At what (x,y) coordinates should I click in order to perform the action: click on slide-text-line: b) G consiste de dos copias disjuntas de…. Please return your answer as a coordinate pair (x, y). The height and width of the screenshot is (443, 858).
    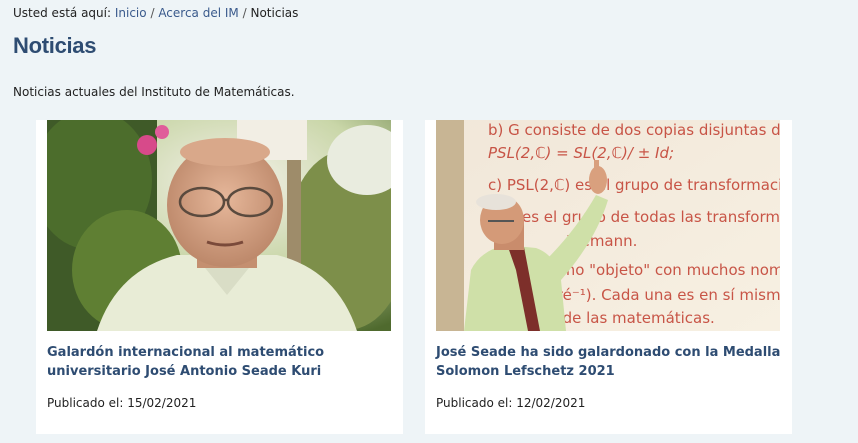
    Looking at the image, I should click on (634, 130).